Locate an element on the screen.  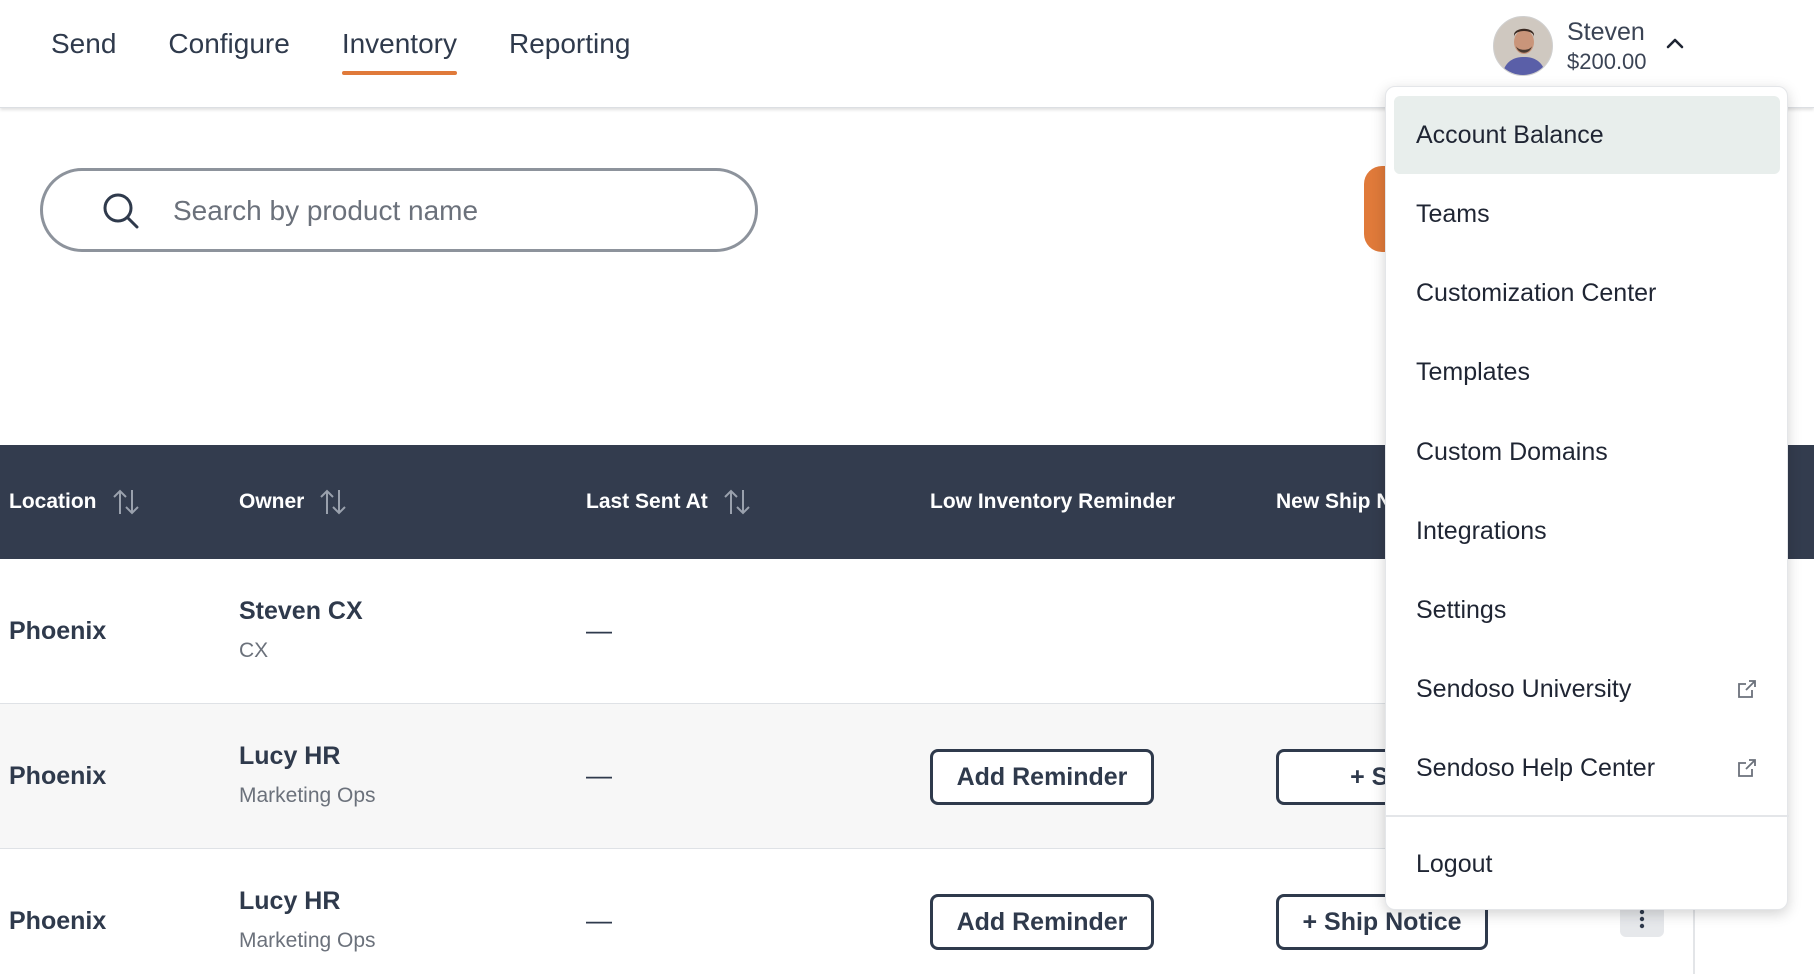
menu-item-sendoso-help-center: Sendoso Help Center is located at coordinates (1587, 768).